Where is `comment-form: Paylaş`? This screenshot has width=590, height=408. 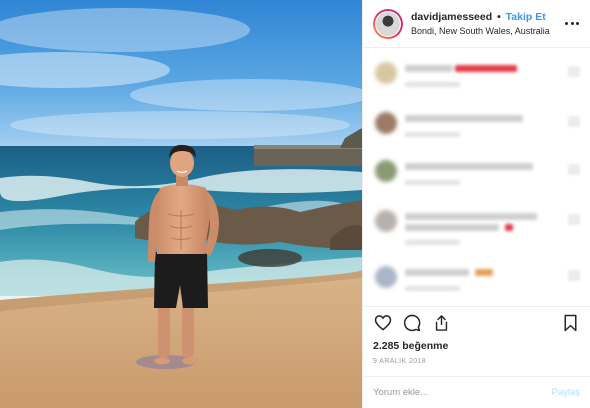
comment-form: Paylaş is located at coordinates (476, 392).